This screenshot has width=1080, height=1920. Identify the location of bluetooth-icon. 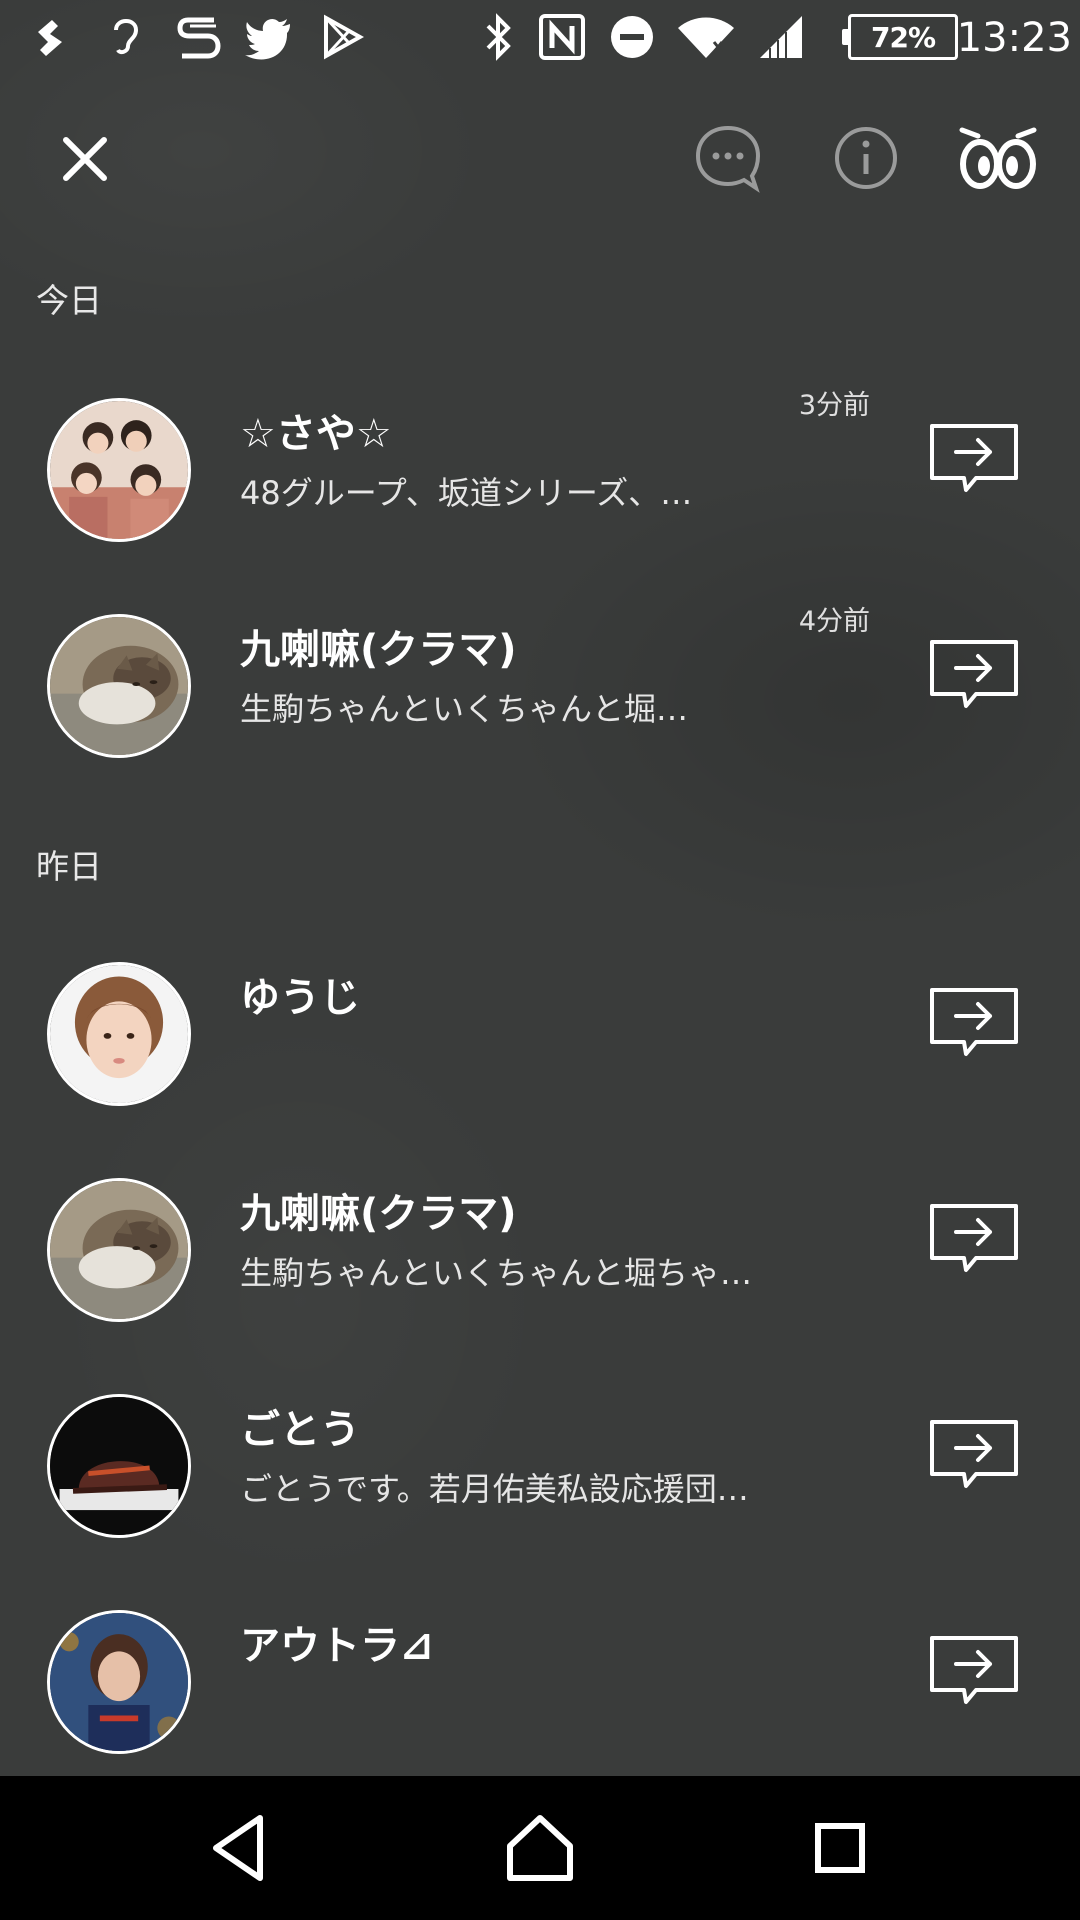
(498, 37).